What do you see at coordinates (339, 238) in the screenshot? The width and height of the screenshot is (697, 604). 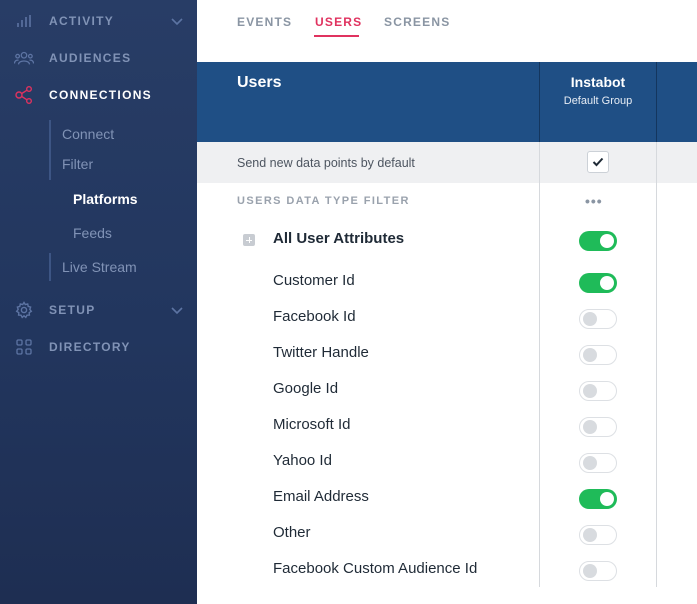 I see `attribute-label: All User Attributes` at bounding box center [339, 238].